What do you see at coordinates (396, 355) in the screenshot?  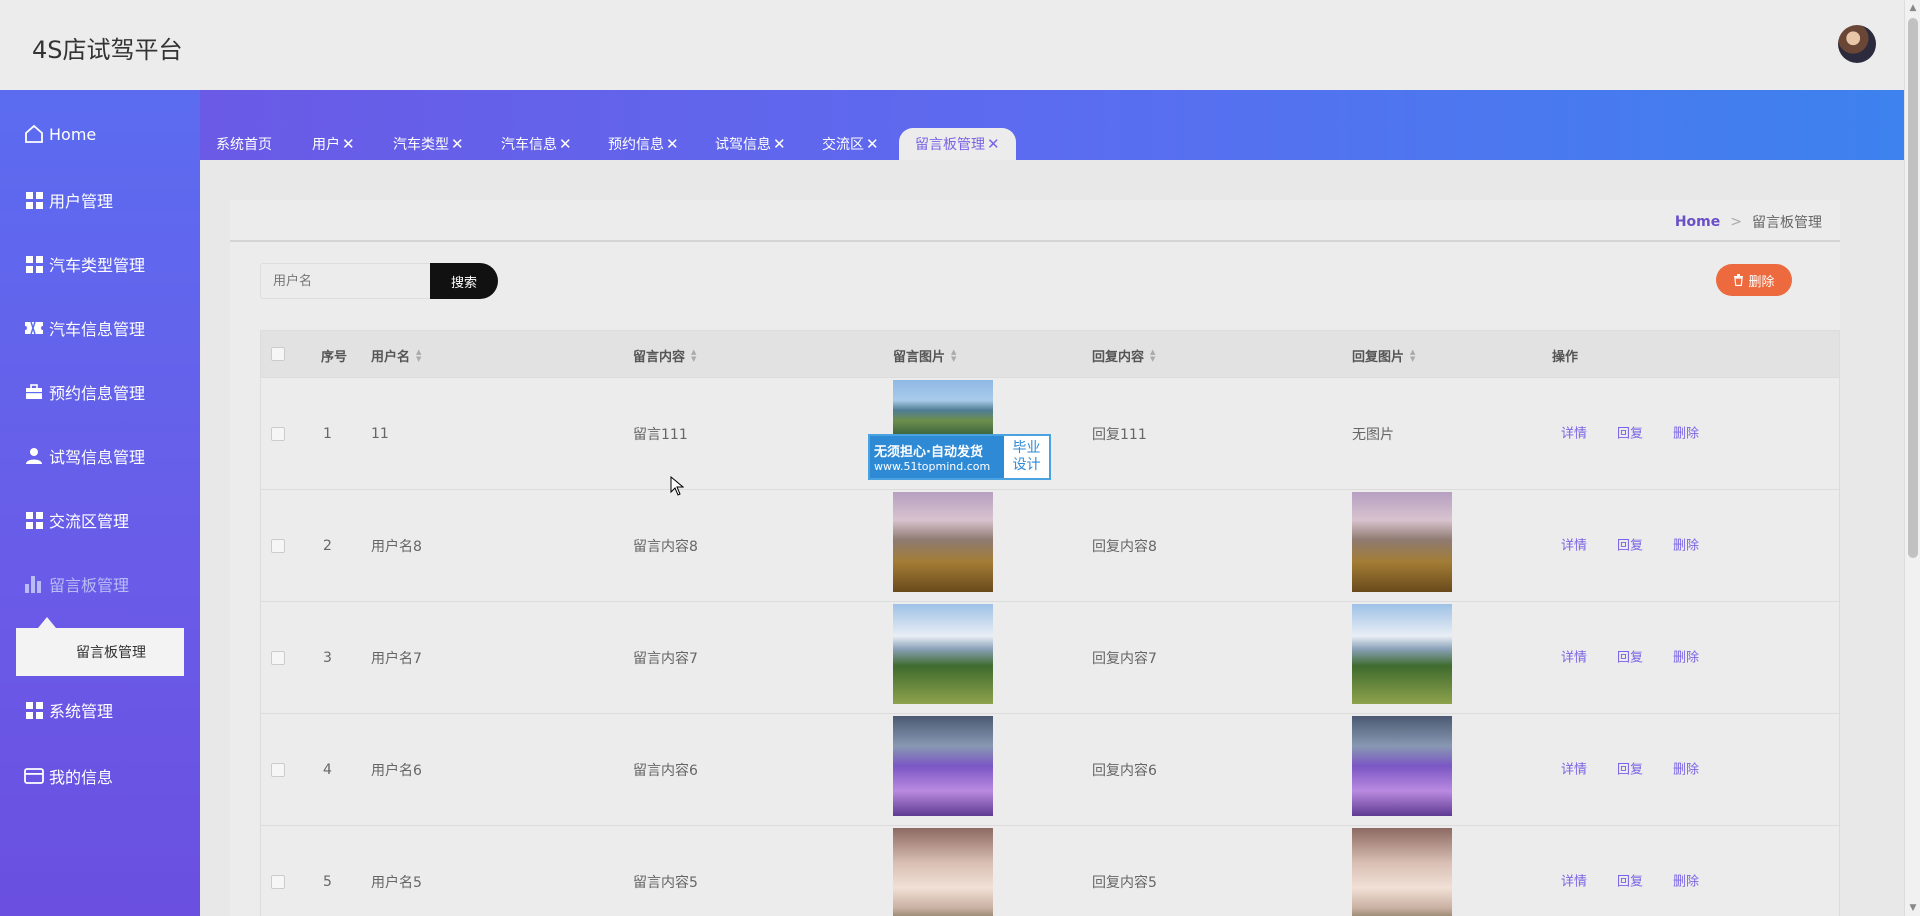 I see `header-username: 用户名 ▲ ▼` at bounding box center [396, 355].